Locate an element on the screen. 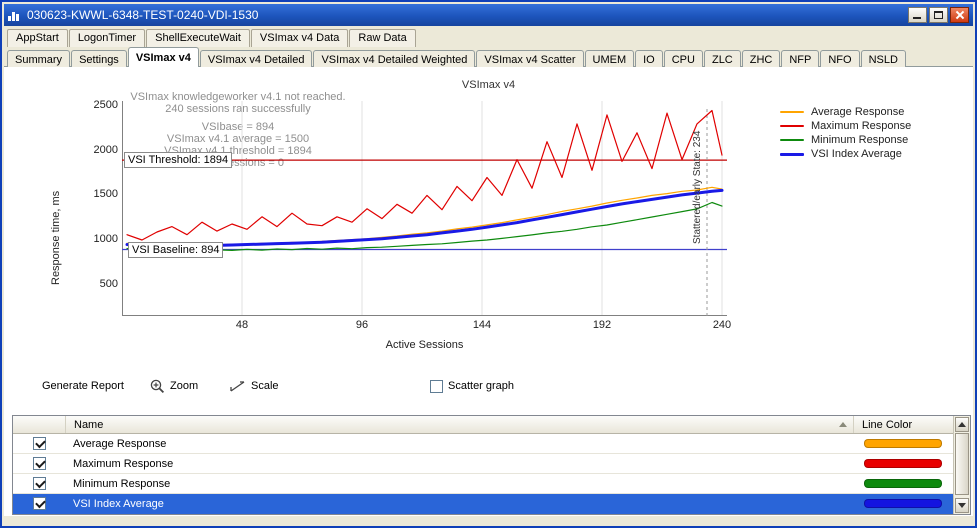 Image resolution: width=977 pixels, height=528 pixels. line-color-column-header: Line Color is located at coordinates (903, 424).